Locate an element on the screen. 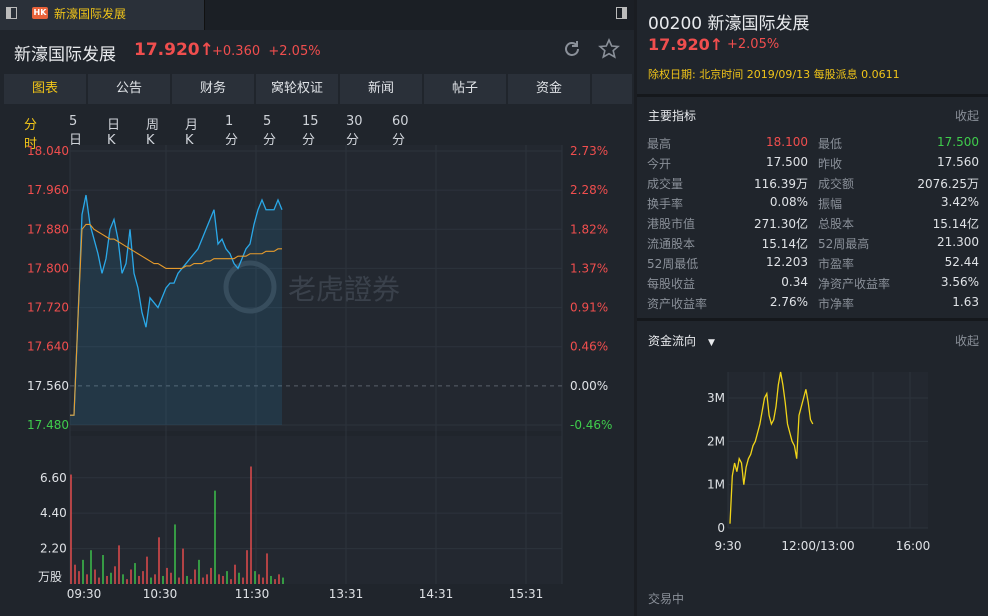 The height and width of the screenshot is (616, 988). hk-badge: HK is located at coordinates (40, 13).